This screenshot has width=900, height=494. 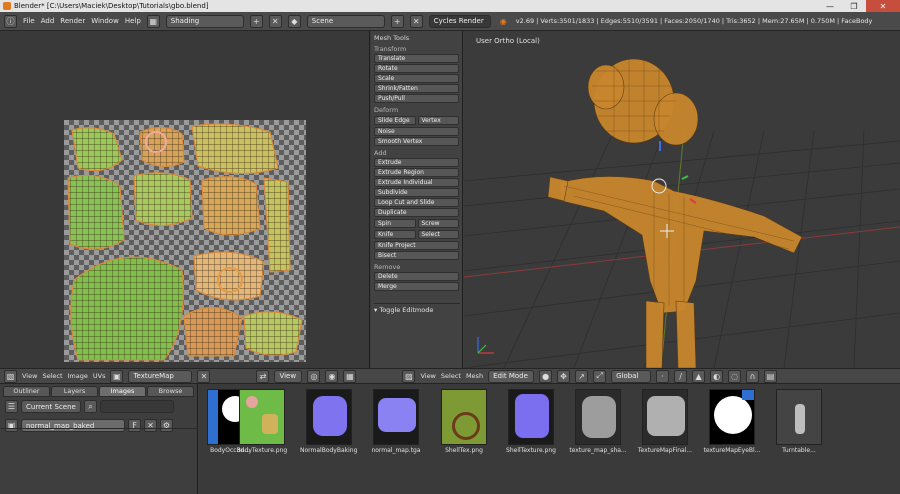 I want to click on vertex-select-icon: ·, so click(x=663, y=376).